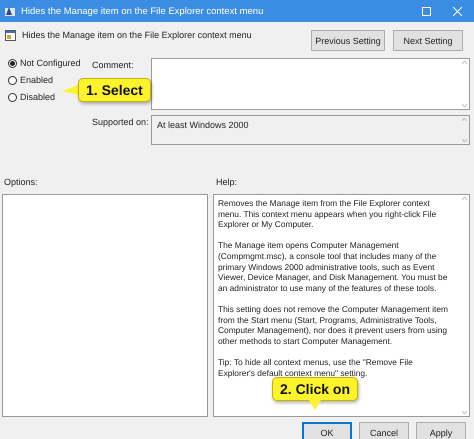  Describe the element at coordinates (227, 182) in the screenshot. I see `help-label: Help:` at that location.